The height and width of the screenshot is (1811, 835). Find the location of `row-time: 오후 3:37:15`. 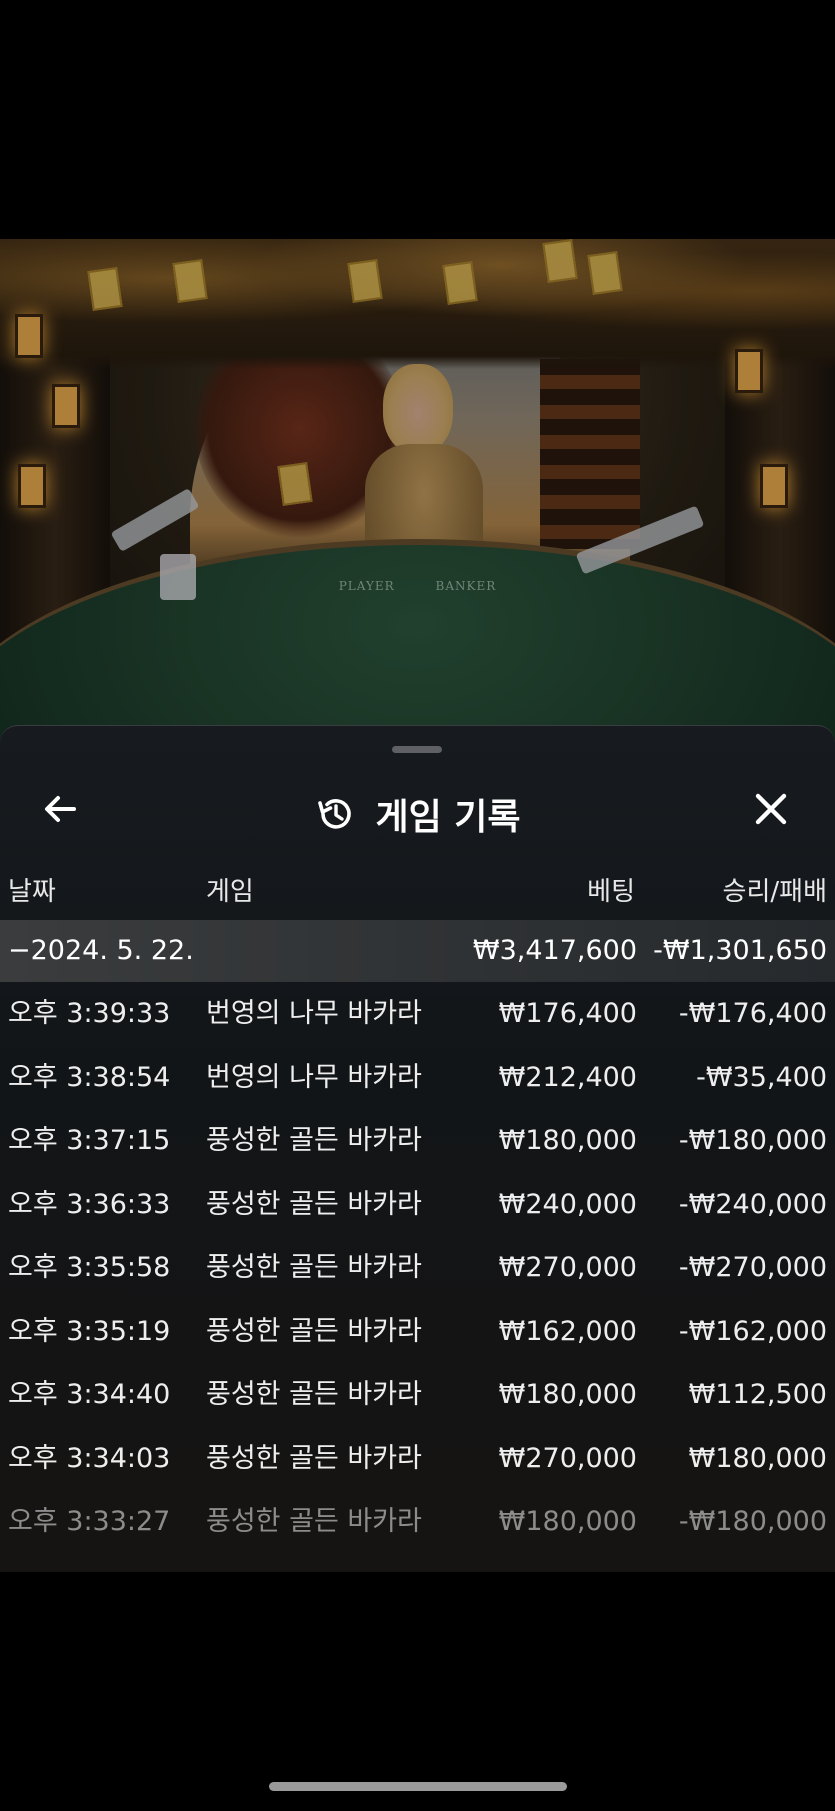

row-time: 오후 3:37:15 is located at coordinates (89, 1140).